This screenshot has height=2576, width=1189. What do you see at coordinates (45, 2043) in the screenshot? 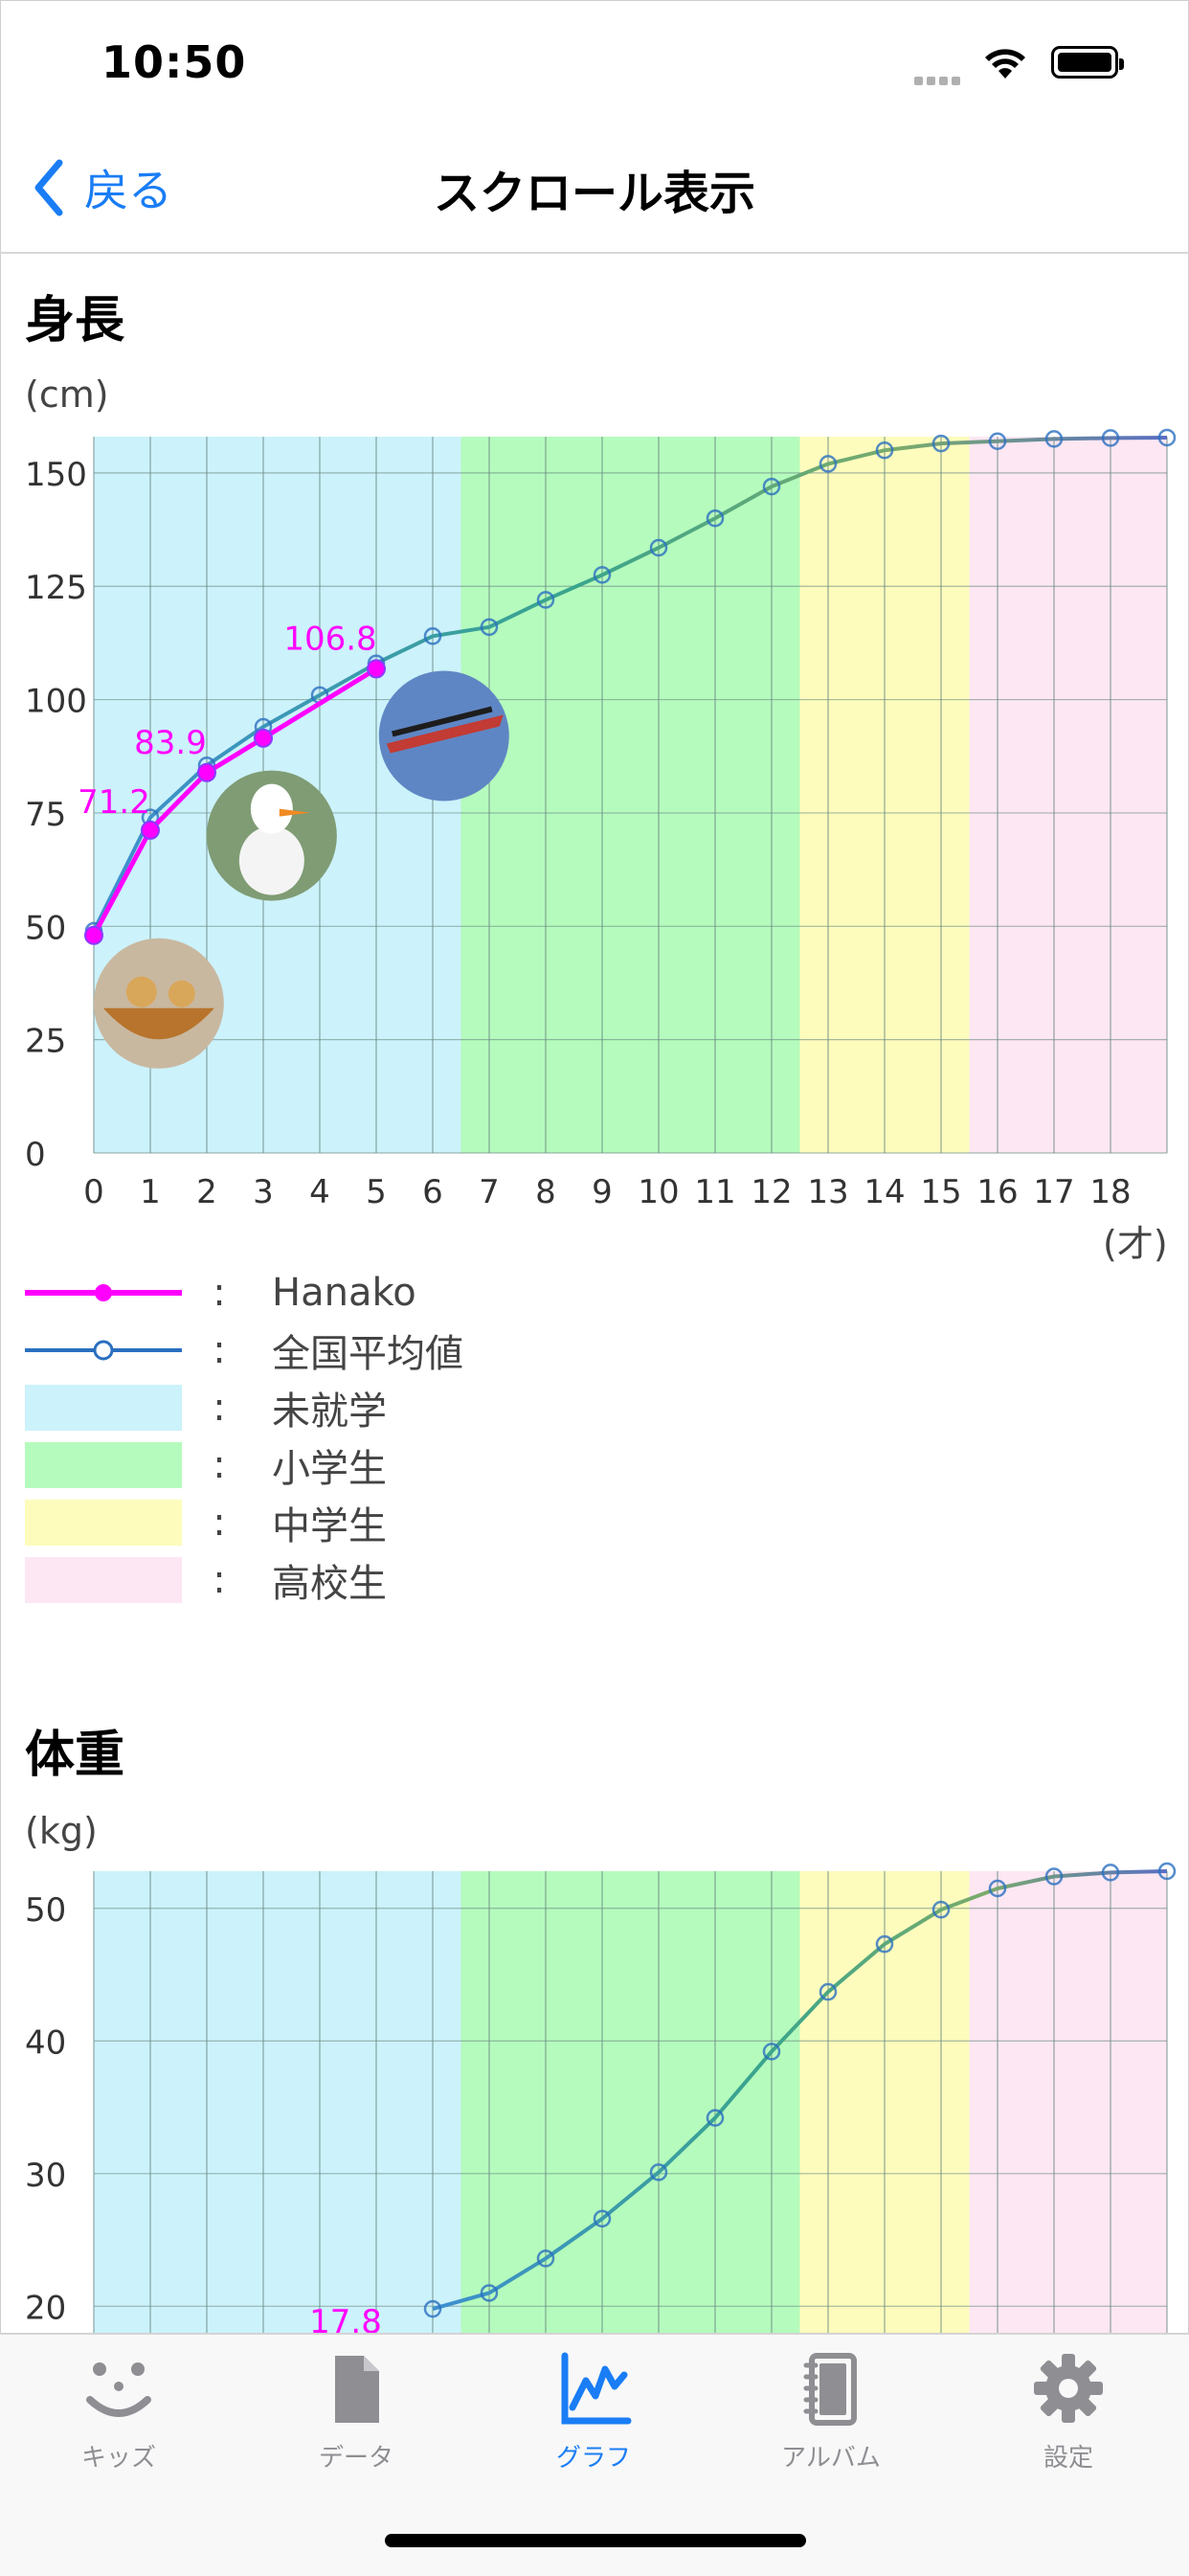
I see `y-tick-label: 40` at bounding box center [45, 2043].